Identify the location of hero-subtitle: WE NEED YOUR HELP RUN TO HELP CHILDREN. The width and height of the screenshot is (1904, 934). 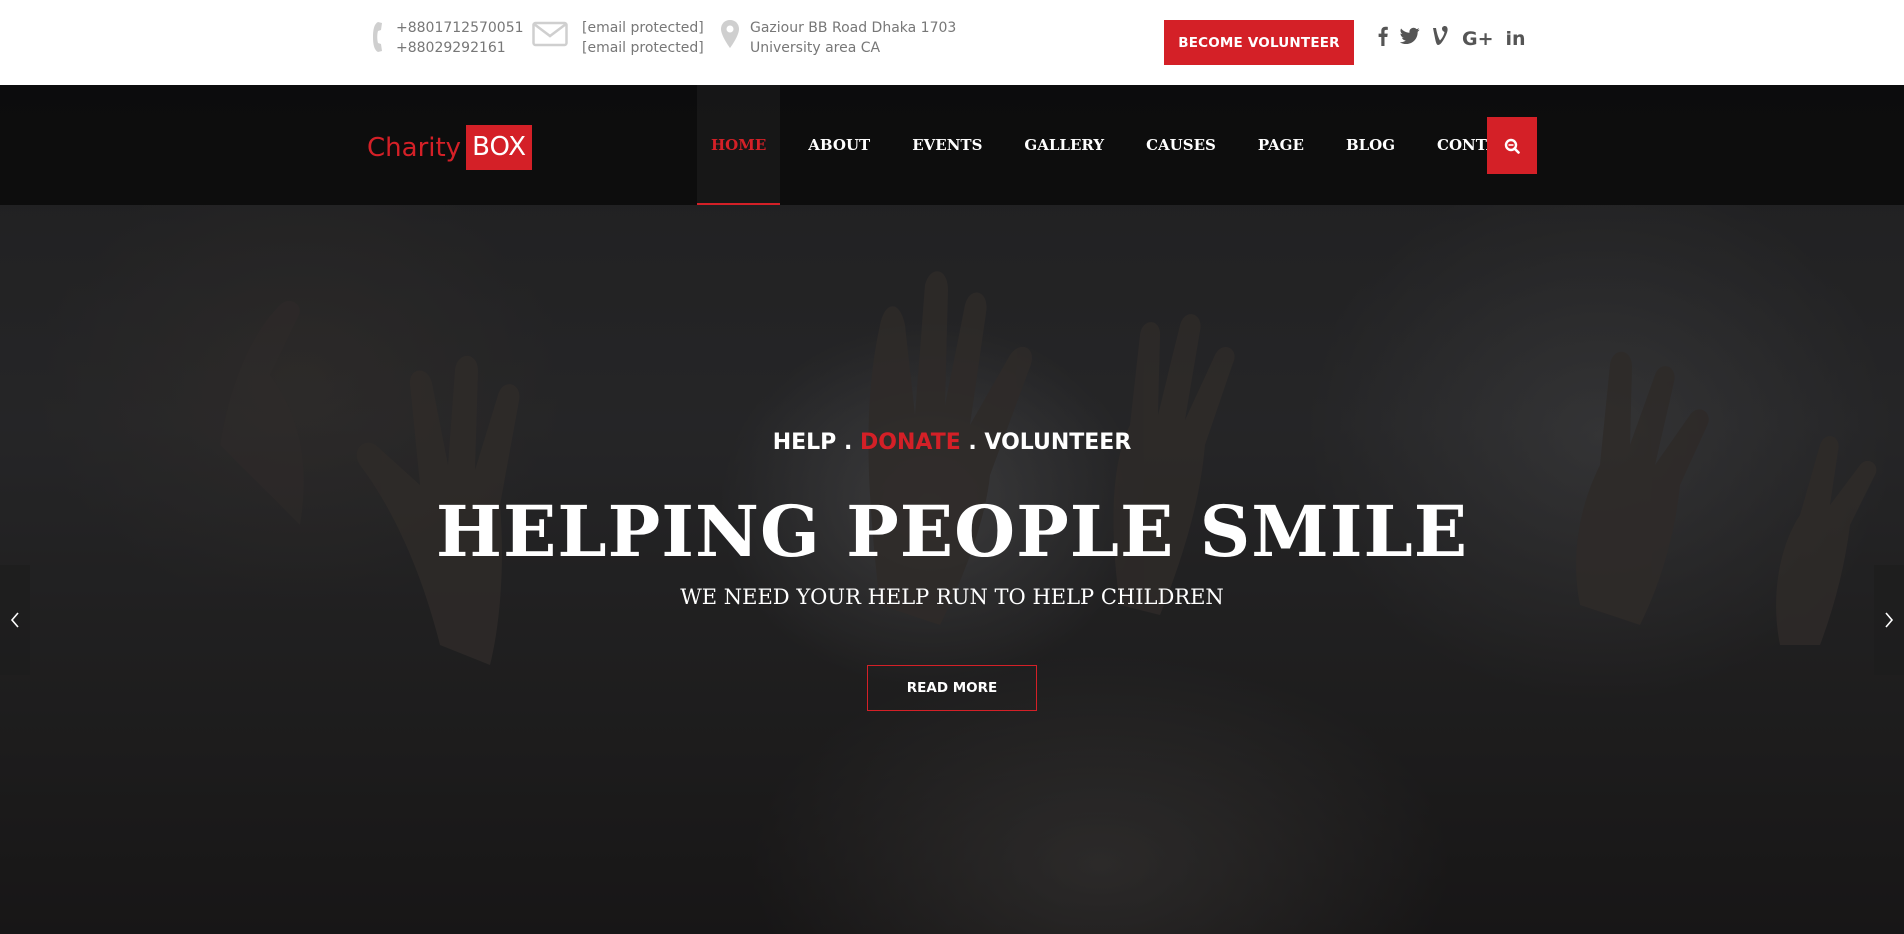
(952, 597).